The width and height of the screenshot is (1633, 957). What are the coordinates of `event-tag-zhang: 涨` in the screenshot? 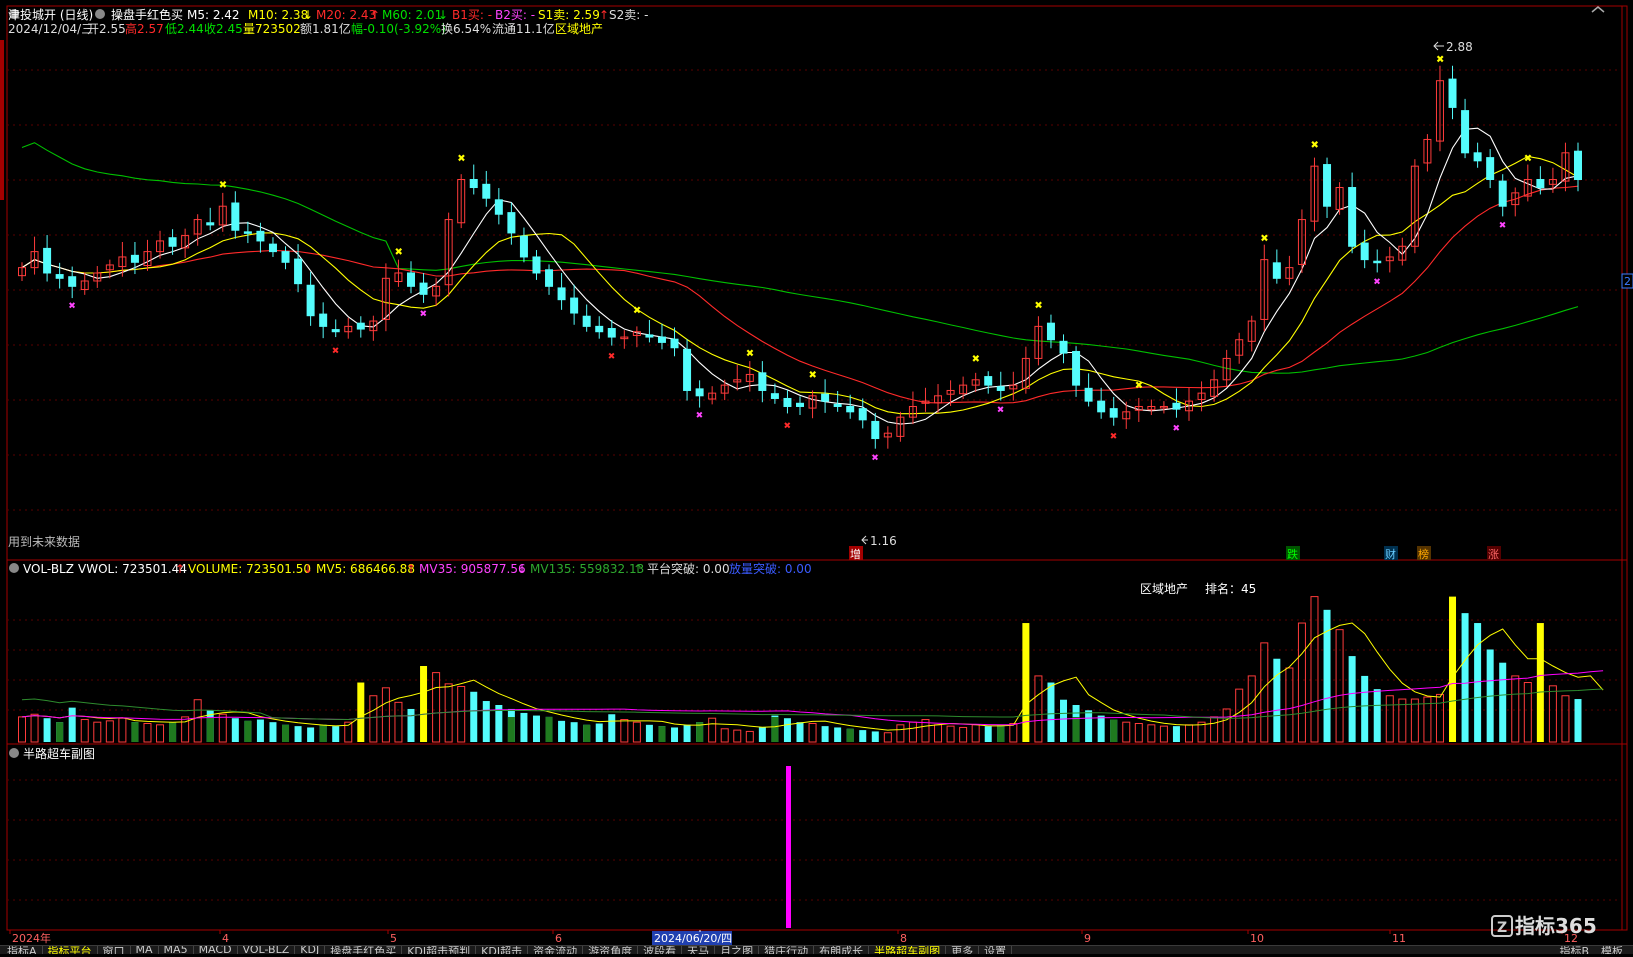 It's located at (1494, 553).